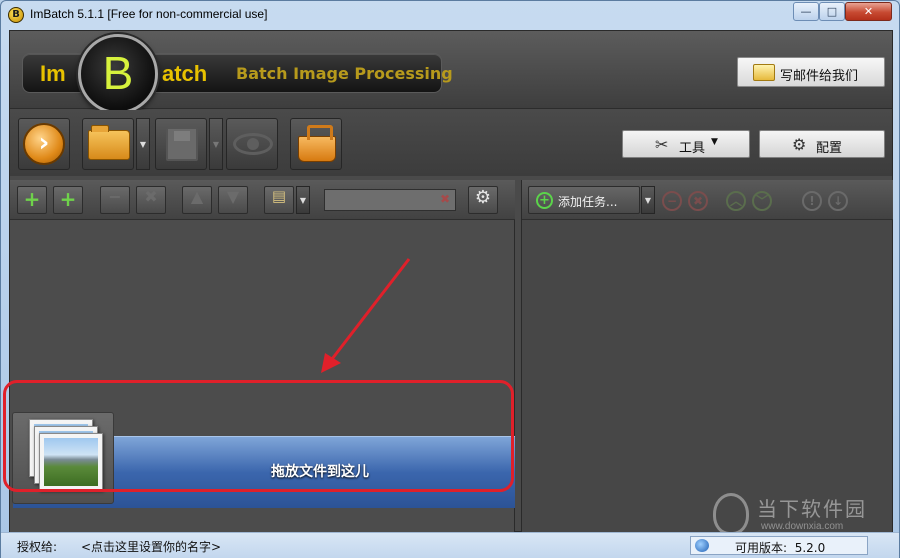  Describe the element at coordinates (810, 548) in the screenshot. I see `available-version-value: 5.2.0` at that location.